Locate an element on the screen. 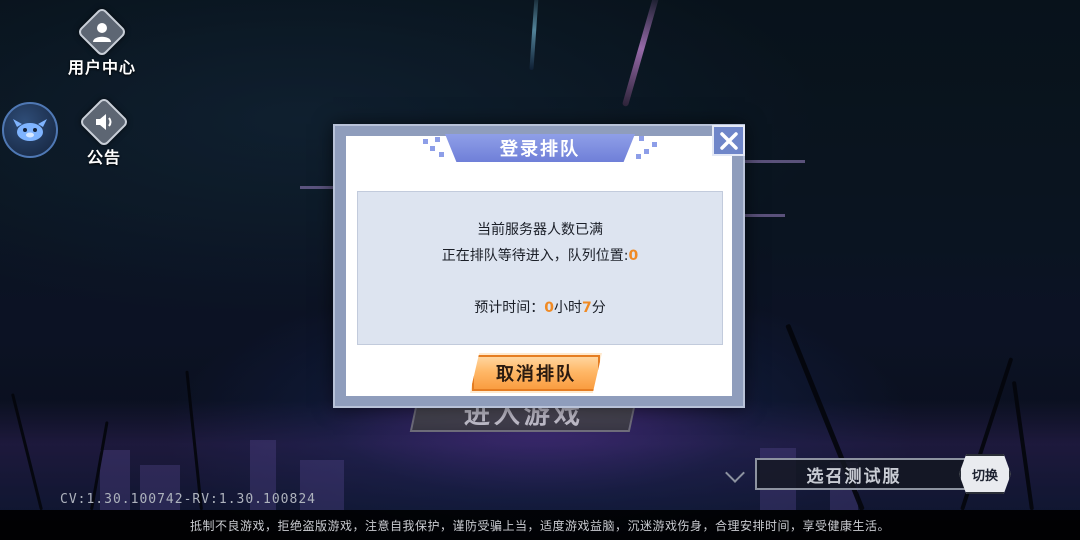  notice-label: 公告 is located at coordinates (103, 157).